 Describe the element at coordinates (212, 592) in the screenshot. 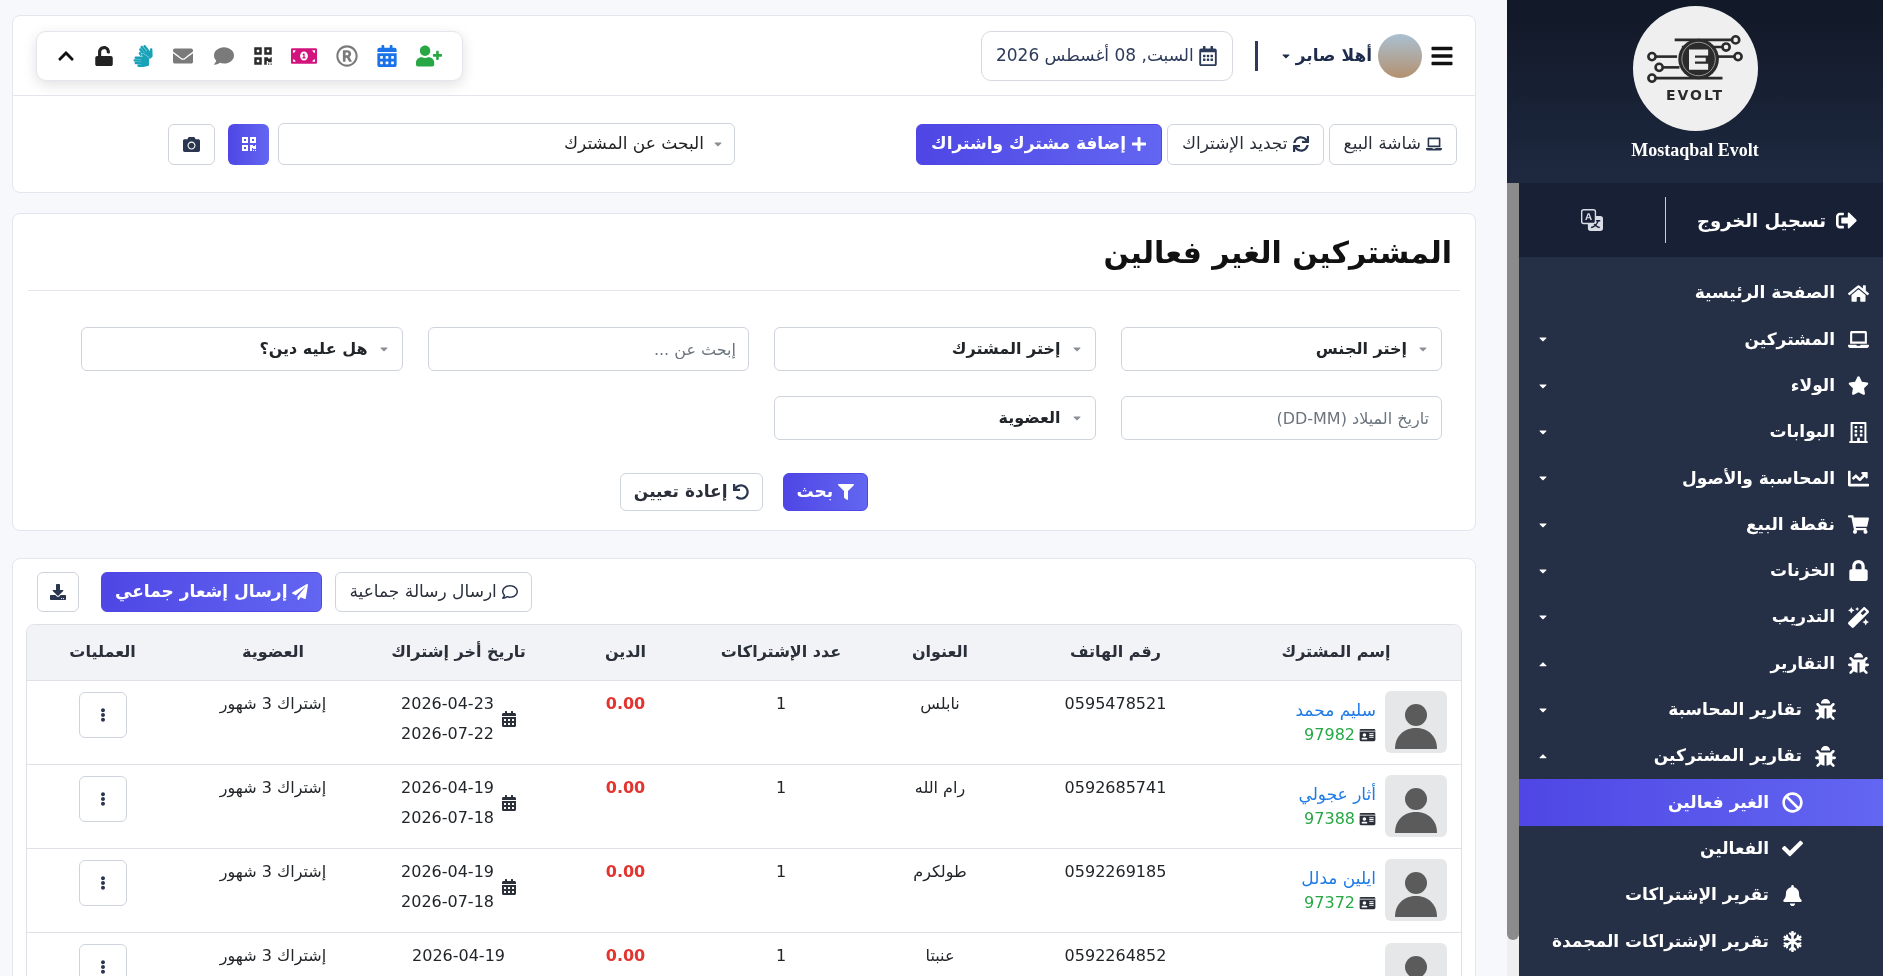

I see `send-group-notification-button: إرسال إشعار جماعي` at that location.